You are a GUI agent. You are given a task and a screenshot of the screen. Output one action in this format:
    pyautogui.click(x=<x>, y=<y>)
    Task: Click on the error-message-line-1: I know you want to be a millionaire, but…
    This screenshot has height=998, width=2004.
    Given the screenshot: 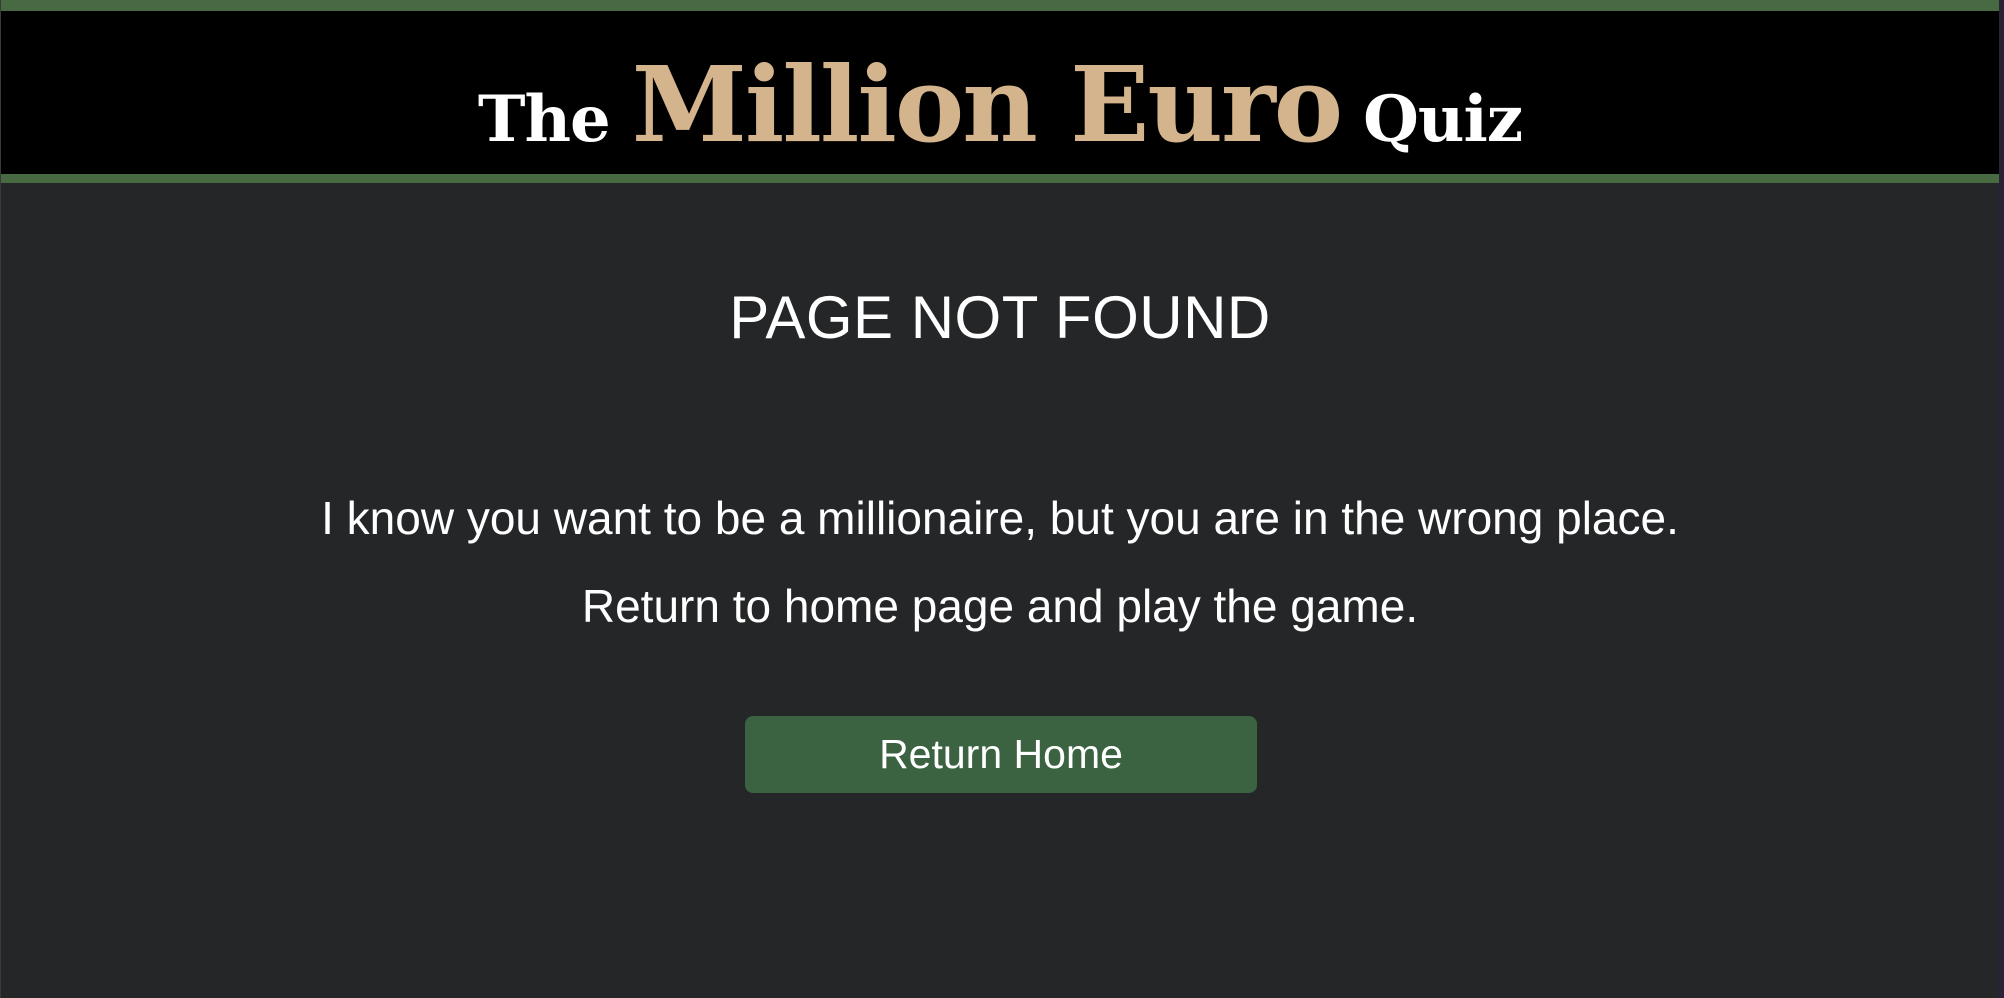 What is the action you would take?
    pyautogui.click(x=1000, y=518)
    